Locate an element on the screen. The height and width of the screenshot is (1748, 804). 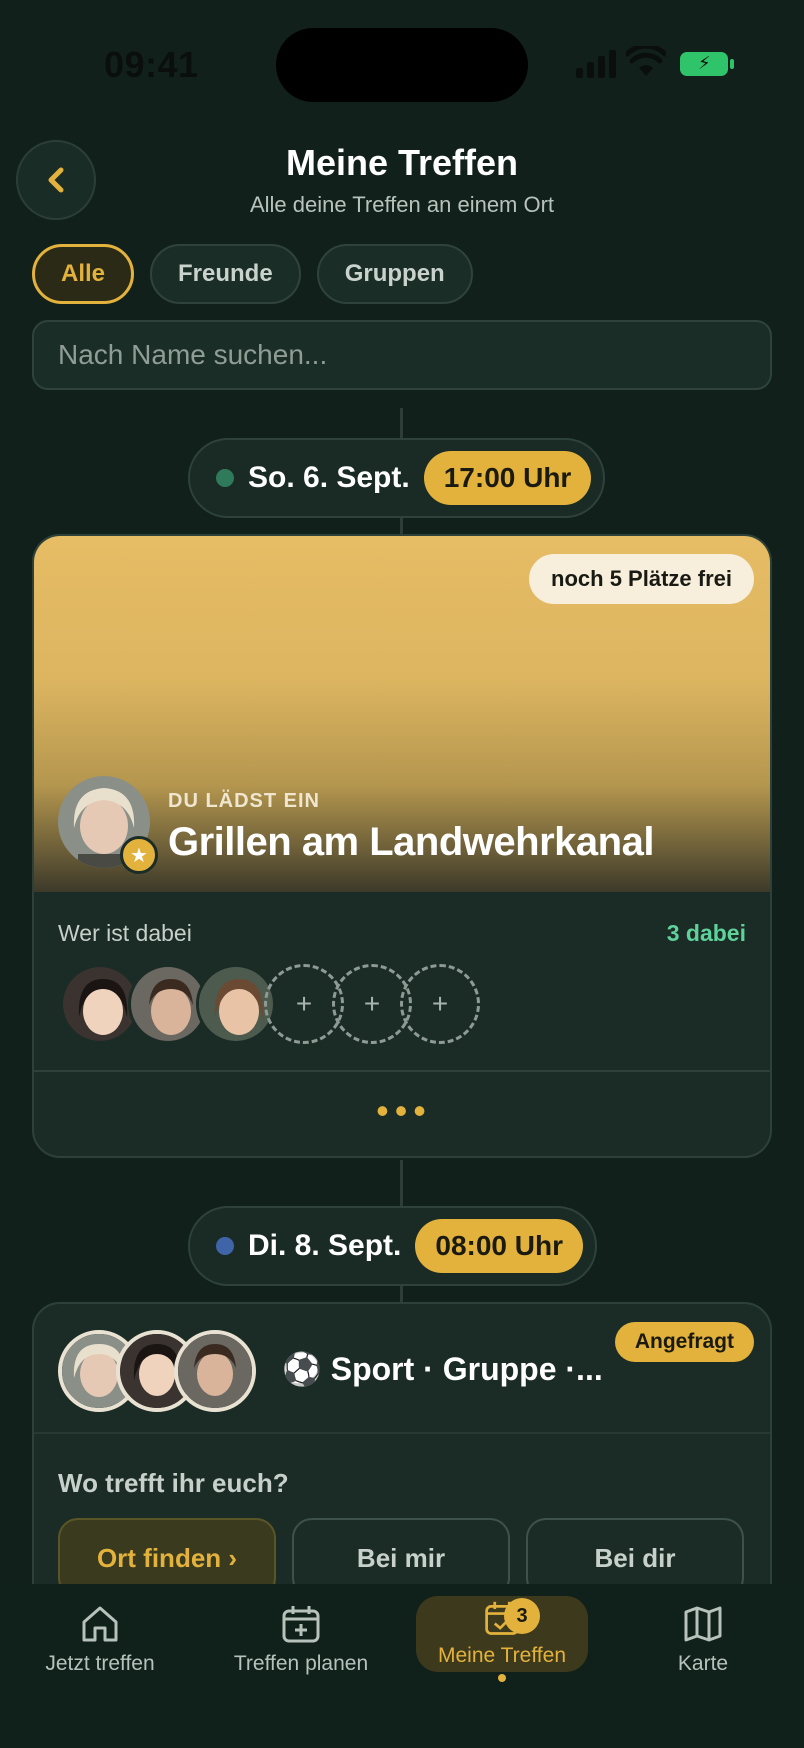
event-title: Grillen am Landwehrkanal is located at coordinates (411, 842).